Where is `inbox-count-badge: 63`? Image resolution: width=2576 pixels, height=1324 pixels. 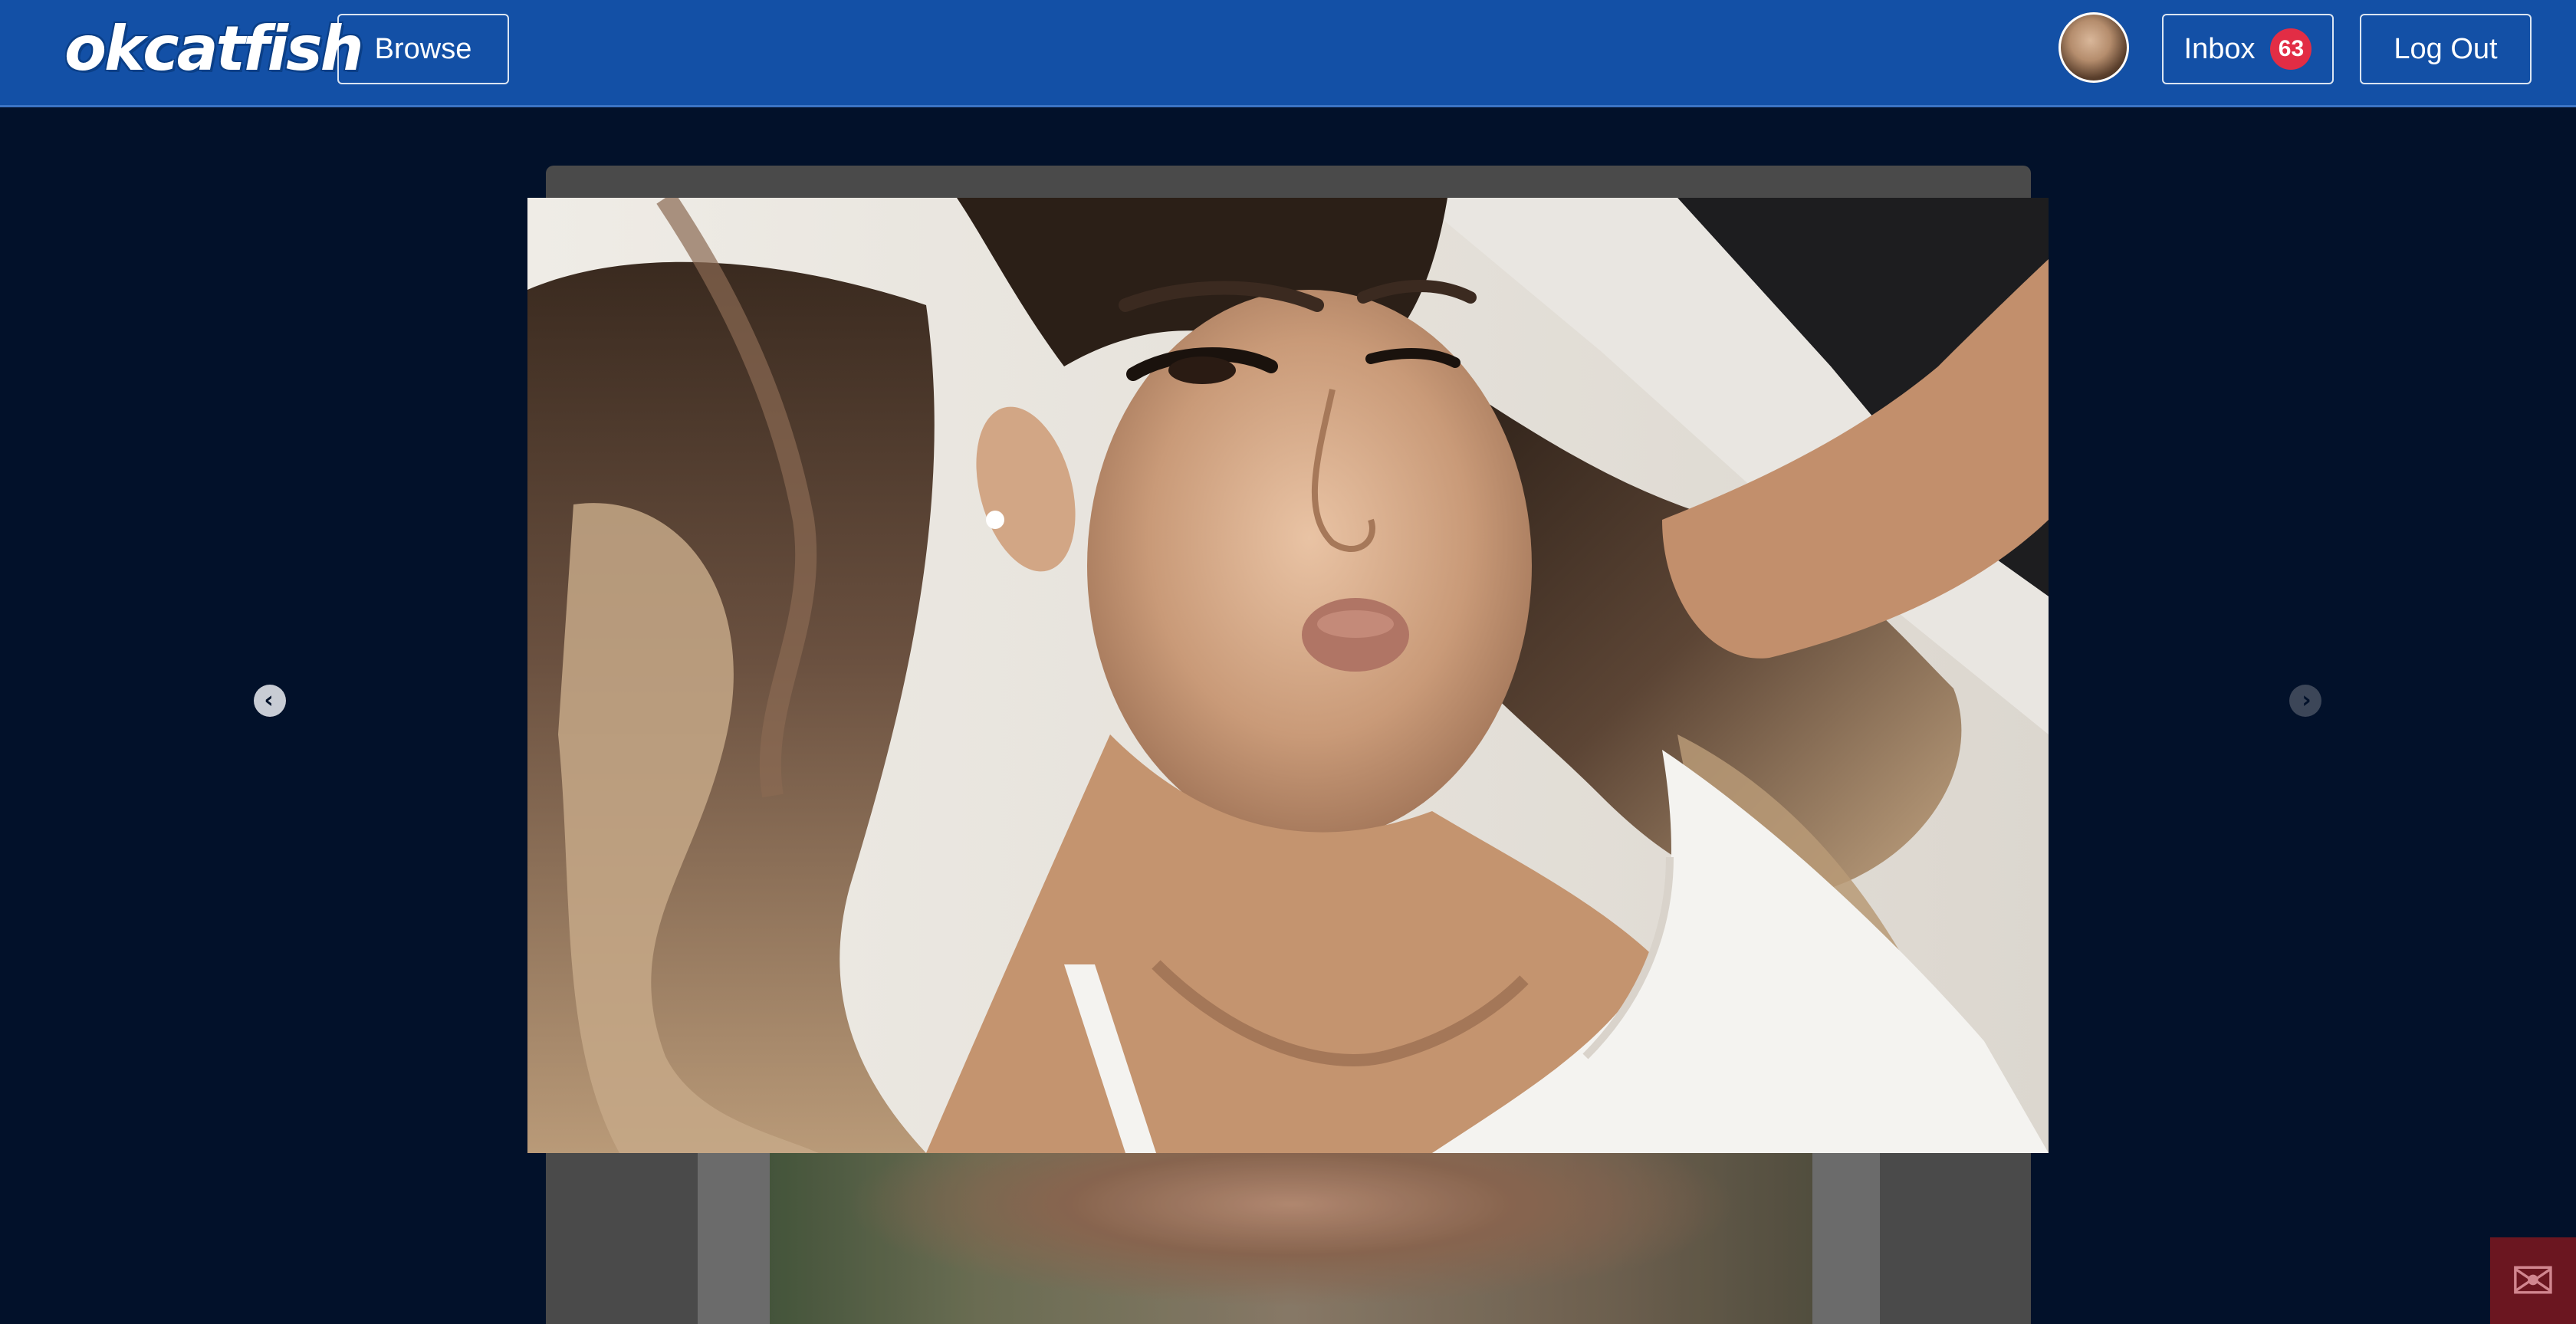
inbox-count-badge: 63 is located at coordinates (2291, 49).